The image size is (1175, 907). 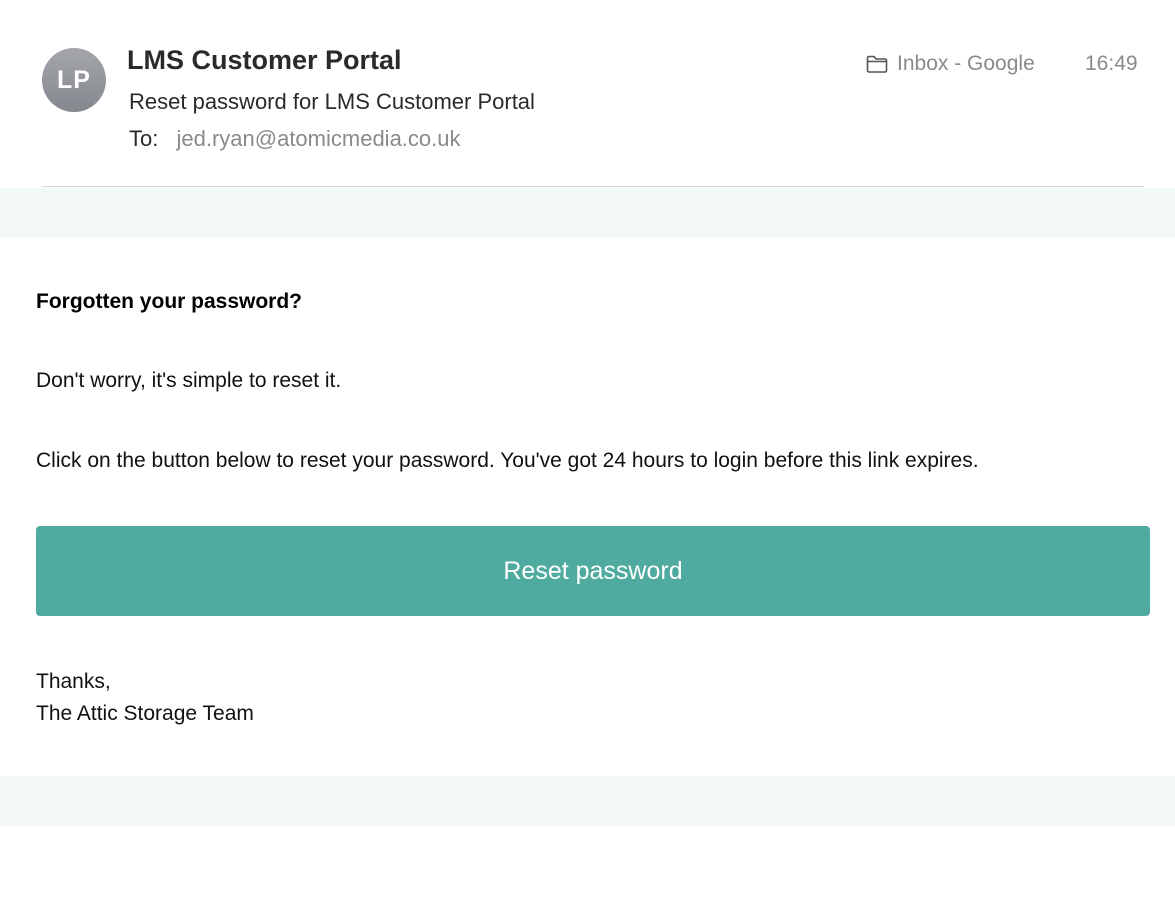 I want to click on body-heading: Forgotten your password?, so click(x=169, y=301).